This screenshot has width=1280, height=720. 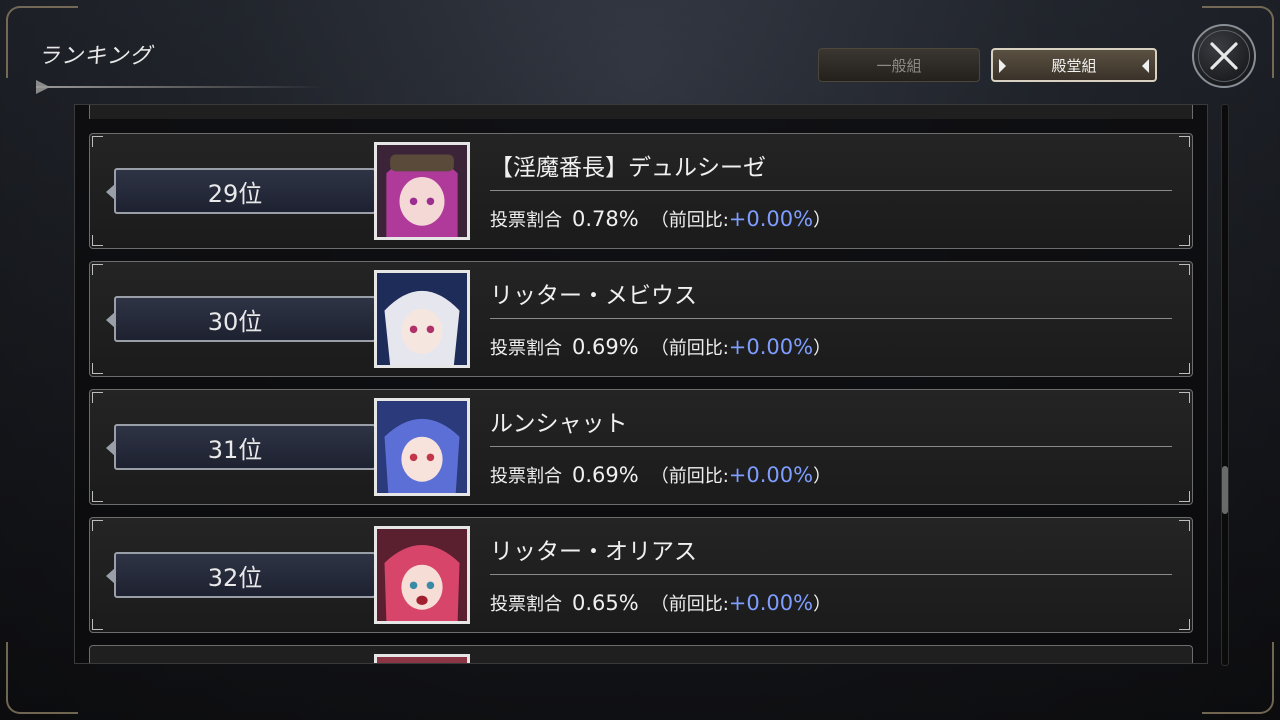 I want to click on rank-plate: 32位, so click(x=241, y=575).